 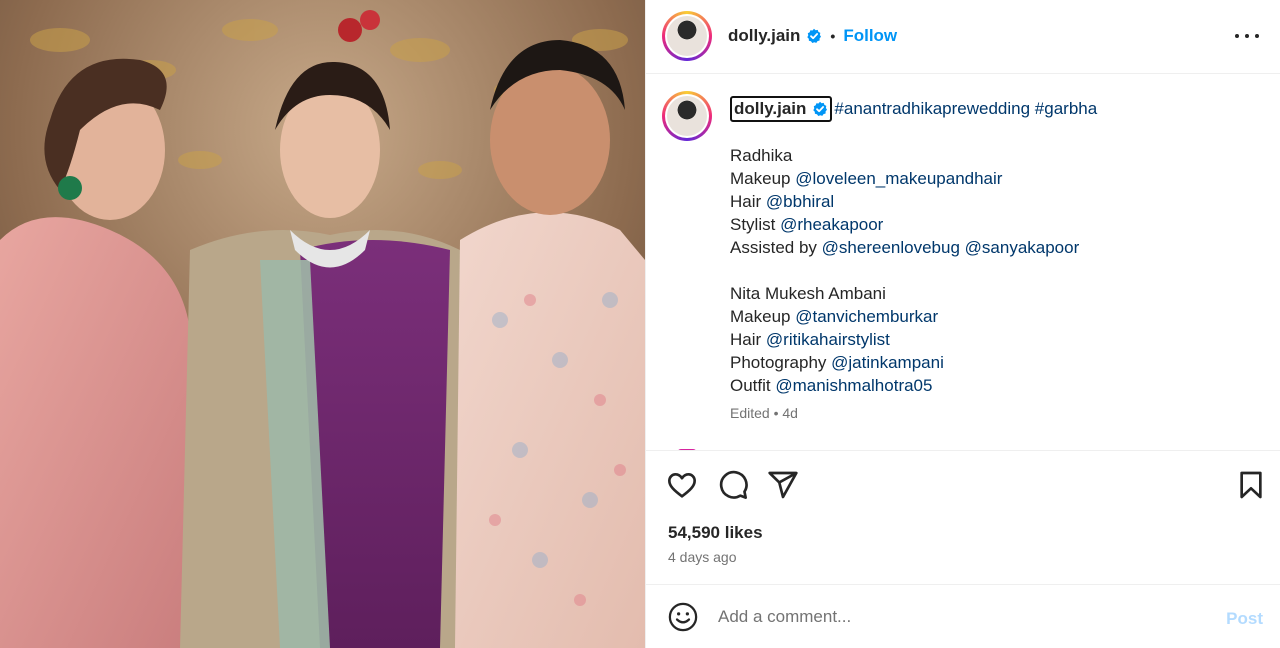 I want to click on caption-line: Outfit @manishmalhotra05, so click(x=904, y=385).